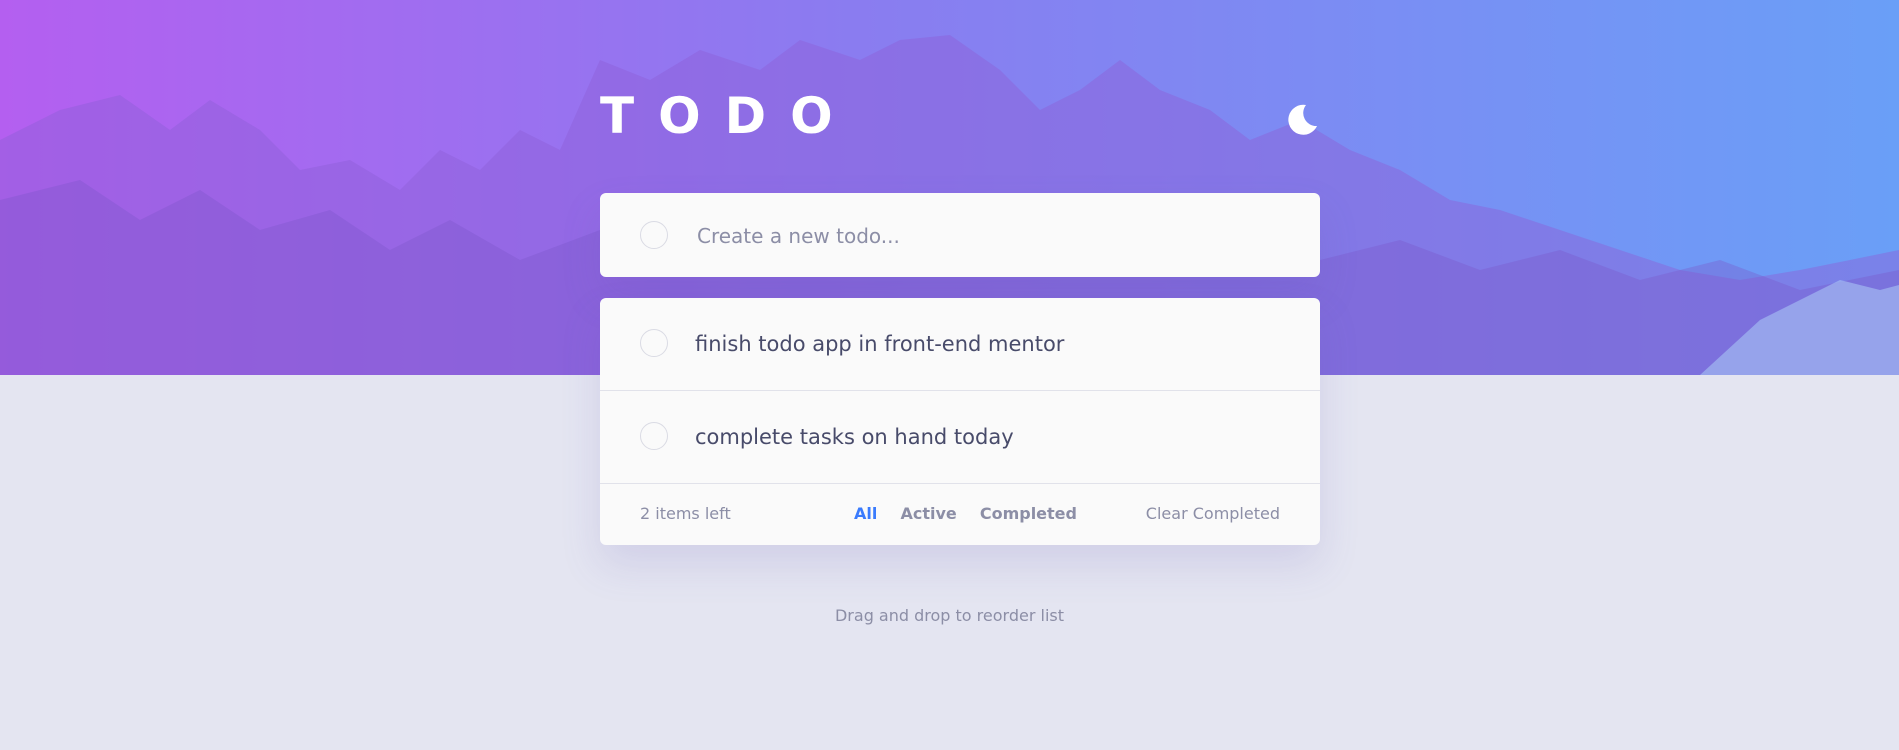  What do you see at coordinates (1302, 120) in the screenshot?
I see `moon-icon` at bounding box center [1302, 120].